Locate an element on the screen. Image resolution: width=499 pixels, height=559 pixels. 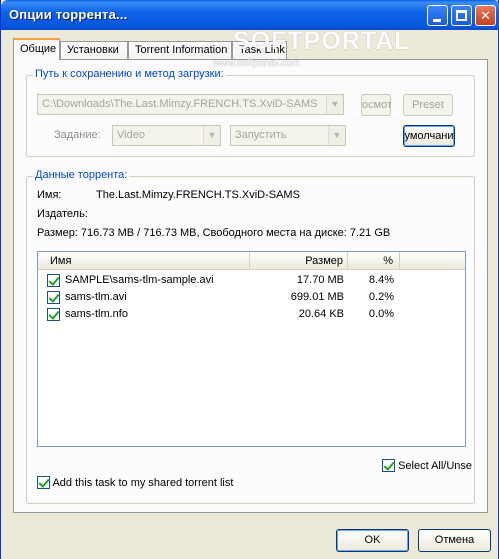
file-percent: 8.4% is located at coordinates (381, 280).